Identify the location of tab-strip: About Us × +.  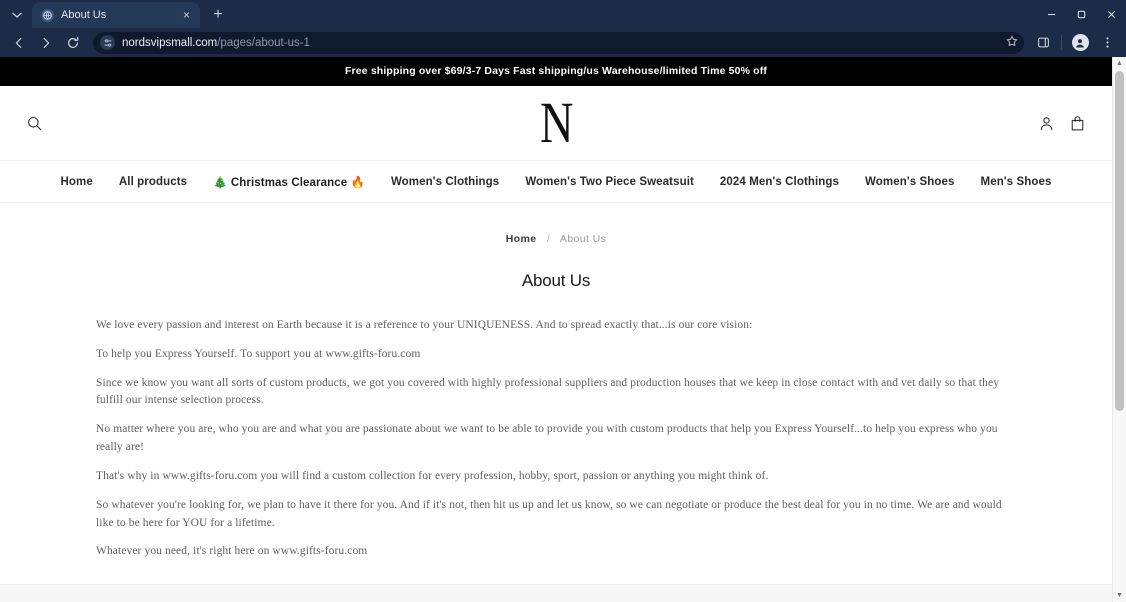
(563, 14).